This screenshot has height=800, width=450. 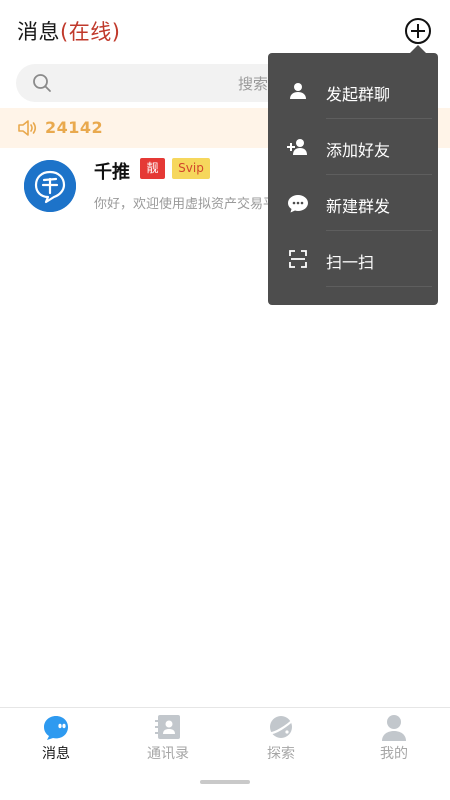 I want to click on search-bar: 搜索, so click(x=156, y=83).